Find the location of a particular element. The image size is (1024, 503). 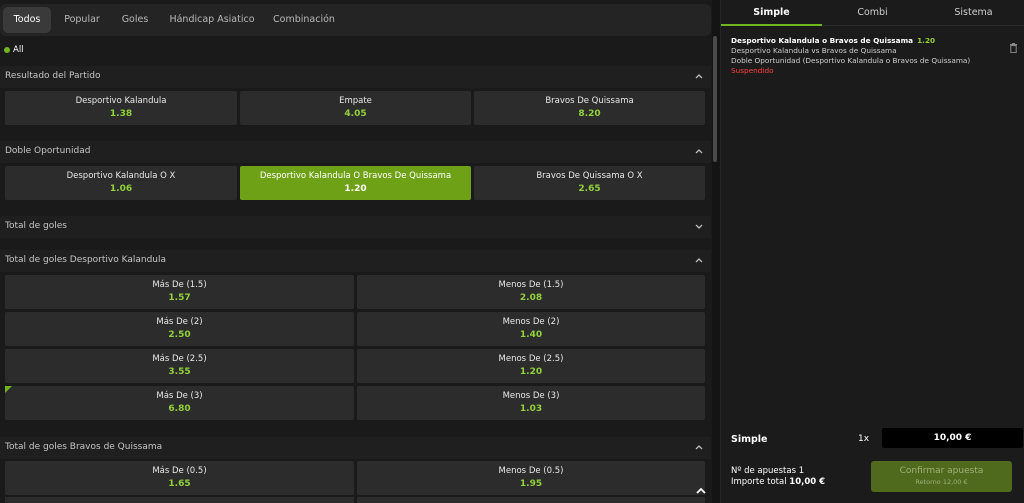

stake-input: 10,00 € is located at coordinates (952, 438).